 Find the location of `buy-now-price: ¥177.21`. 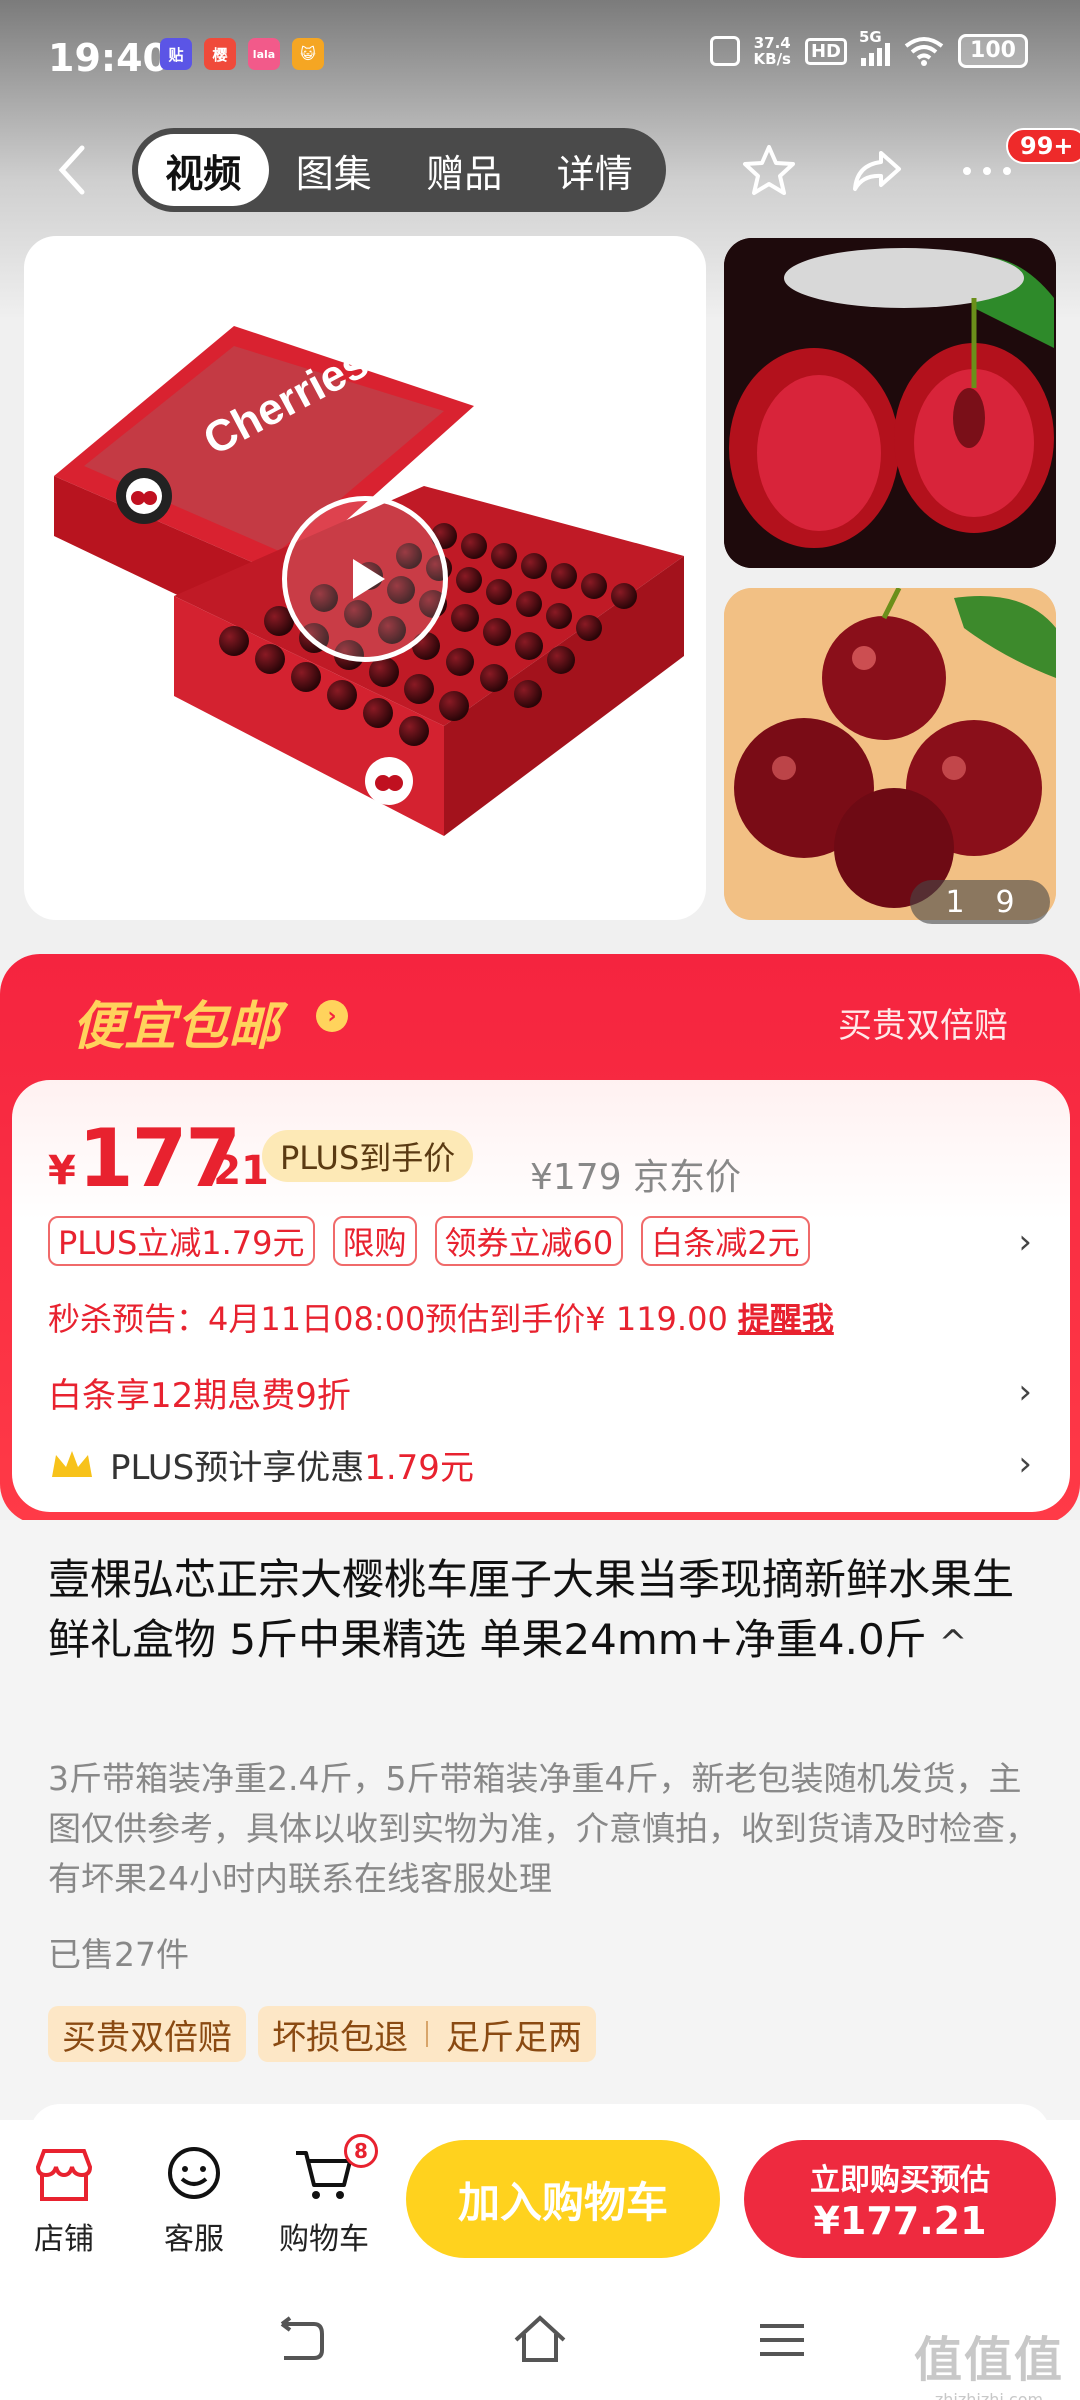

buy-now-price: ¥177.21 is located at coordinates (900, 2221).